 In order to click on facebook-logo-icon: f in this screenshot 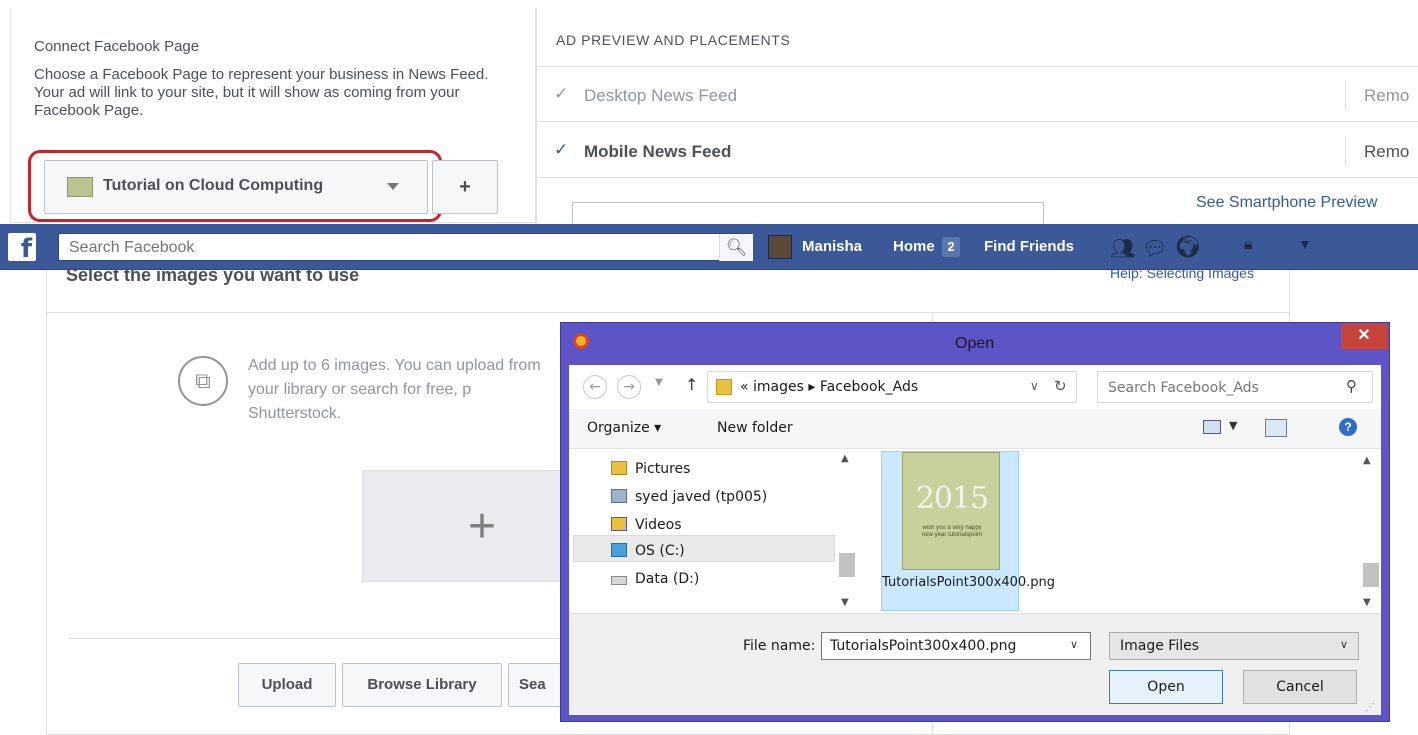, I will do `click(22, 247)`.